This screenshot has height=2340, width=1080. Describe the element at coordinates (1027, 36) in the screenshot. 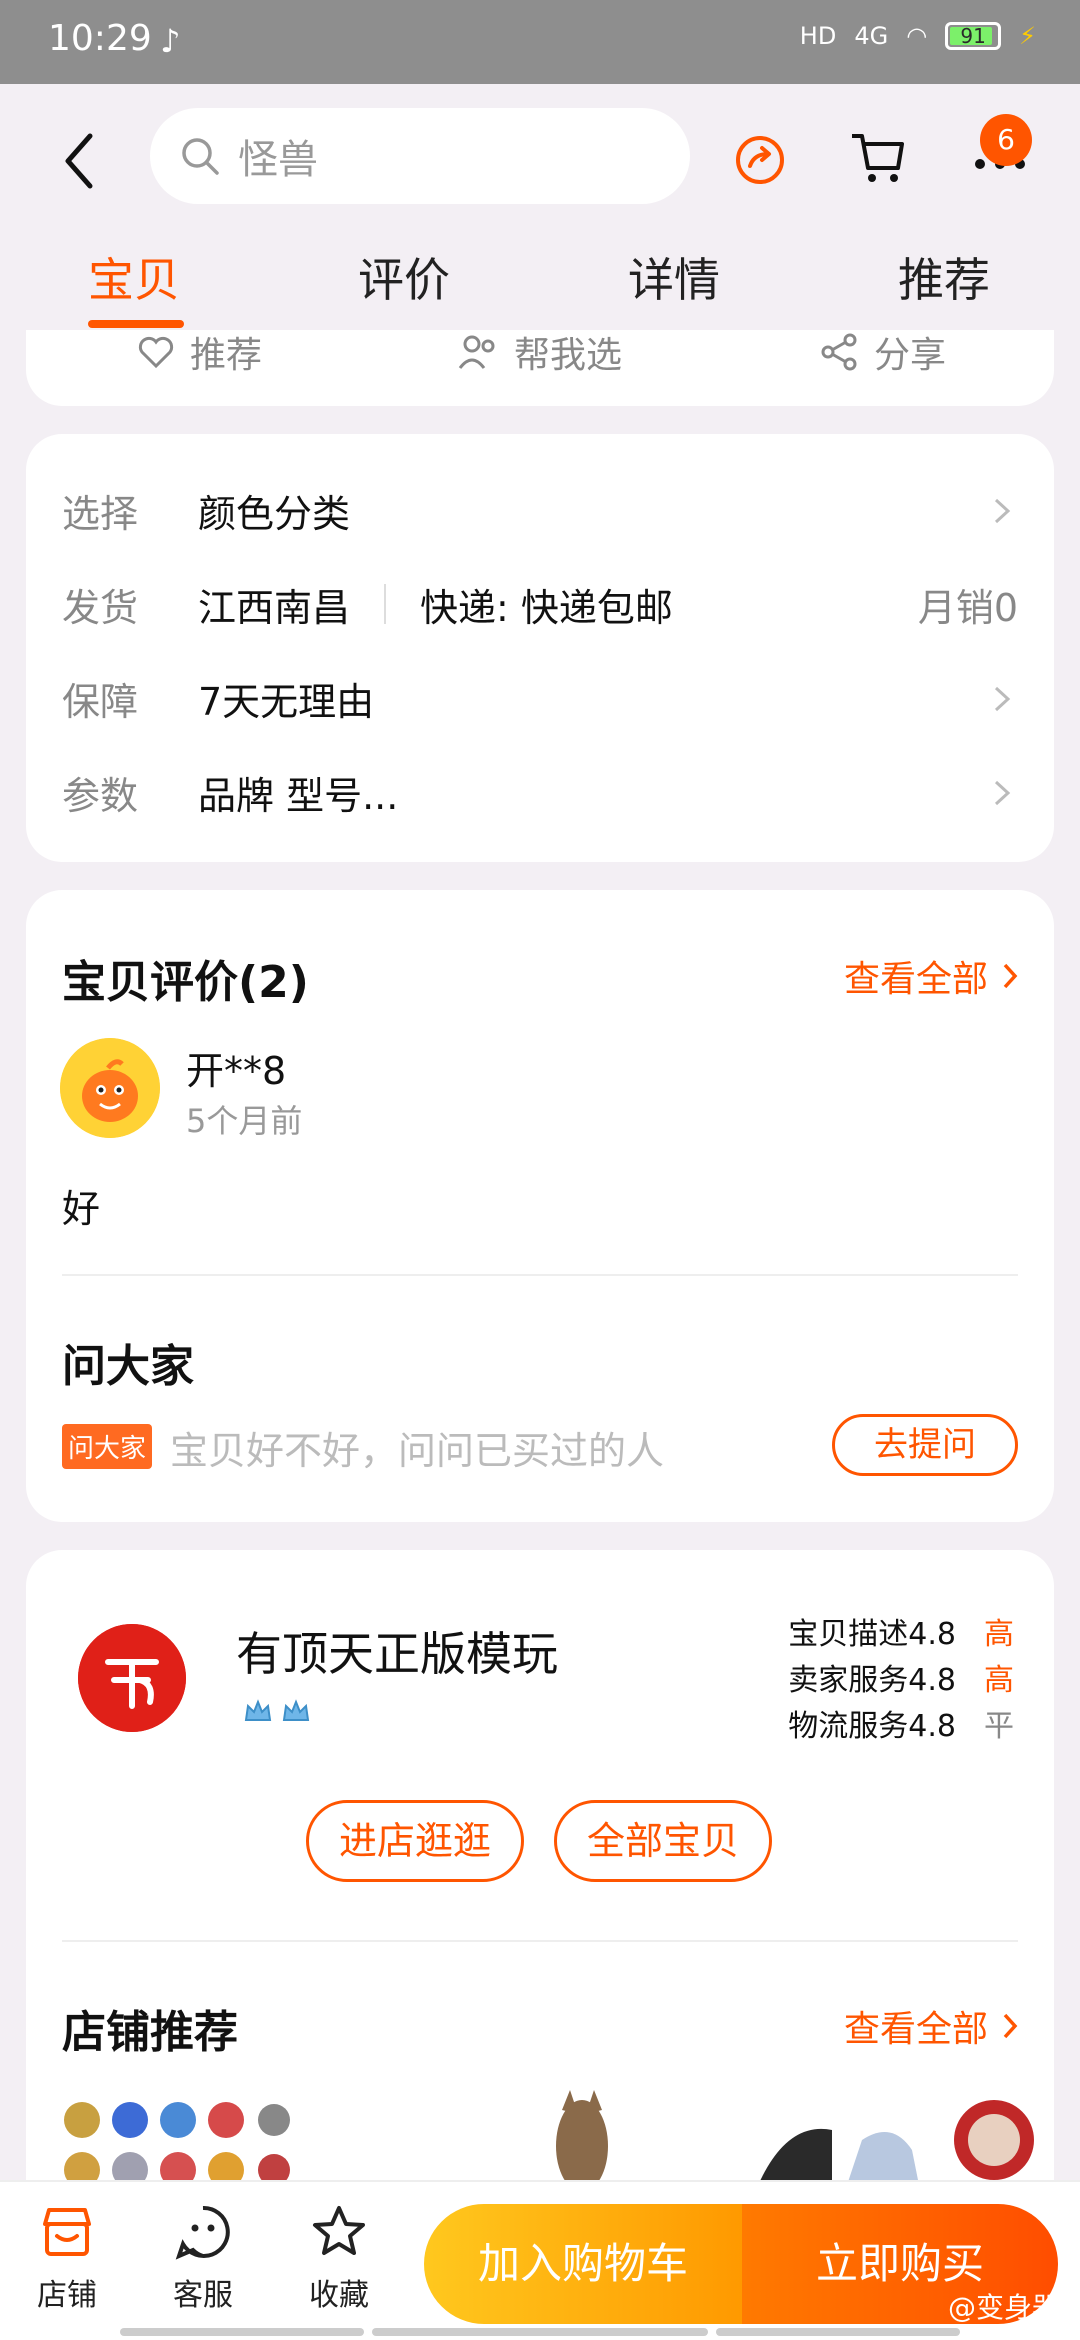

I see `charging-icon: ⚡` at that location.